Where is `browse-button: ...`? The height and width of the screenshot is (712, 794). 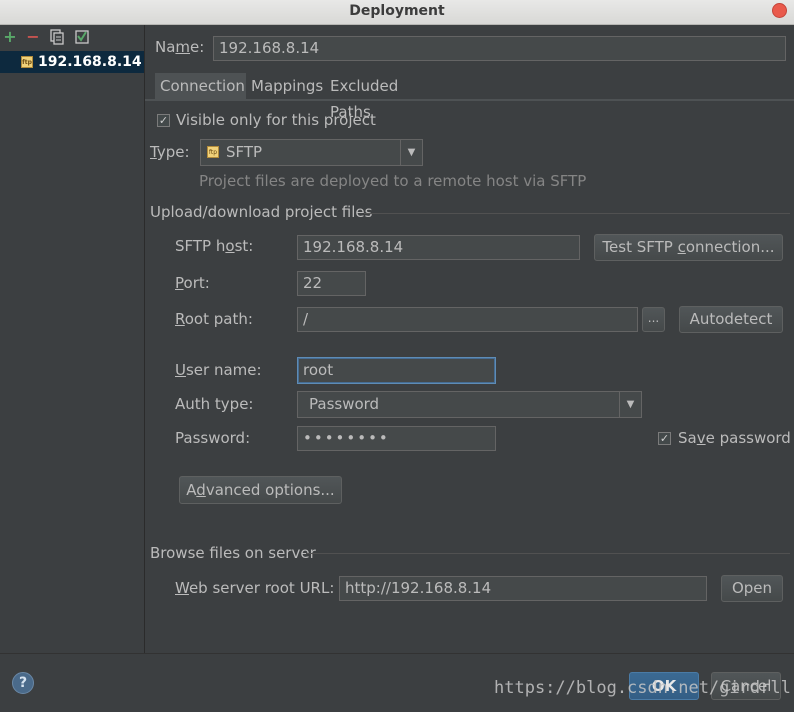
browse-button: ... is located at coordinates (653, 319).